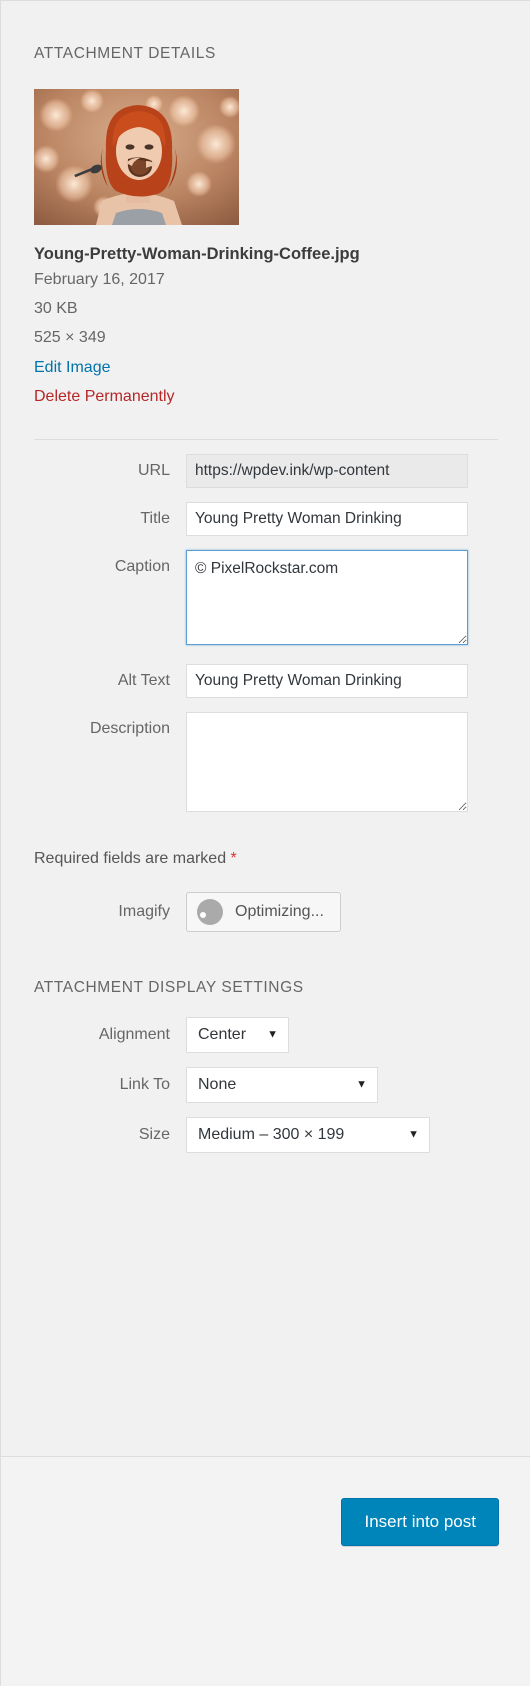 Image resolution: width=530 pixels, height=1686 pixels. Describe the element at coordinates (125, 53) in the screenshot. I see `page-title: ATTACHMENT DETAILS` at that location.